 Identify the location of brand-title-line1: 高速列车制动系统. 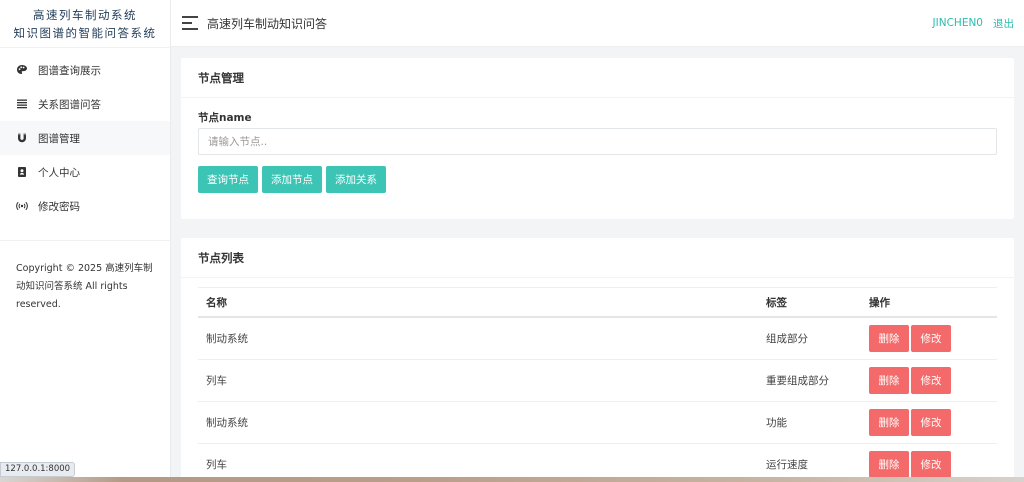
(85, 14).